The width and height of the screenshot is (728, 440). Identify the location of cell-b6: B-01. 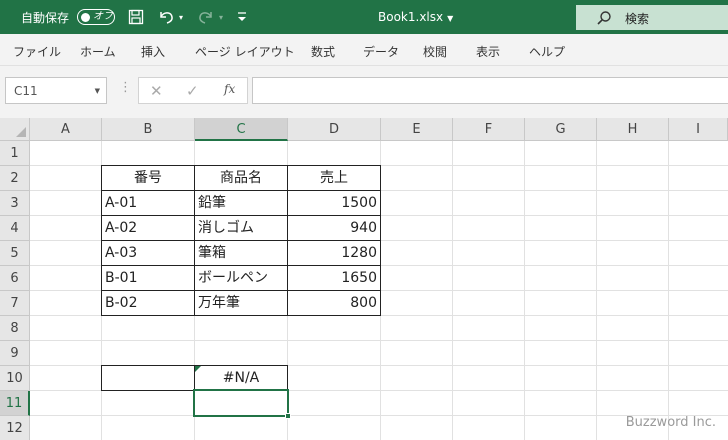
(148, 278).